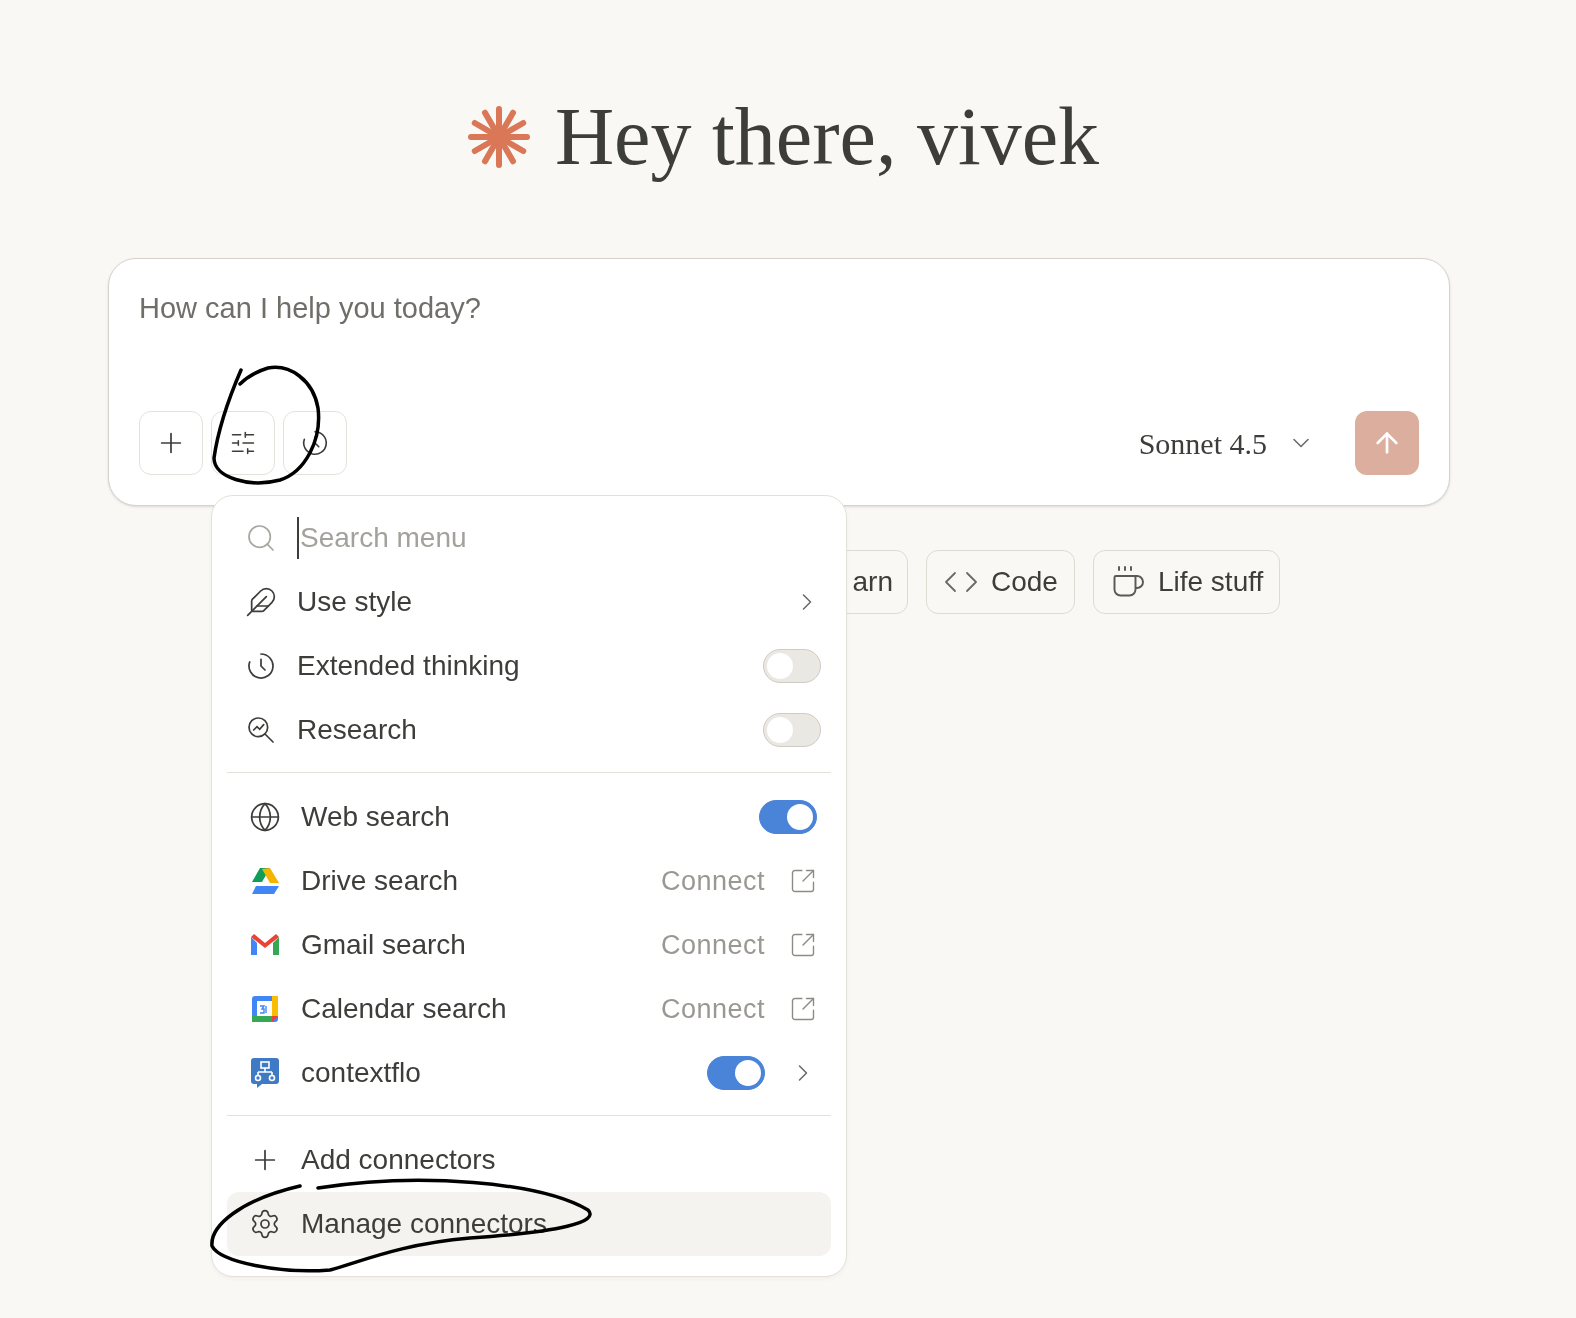 The image size is (1576, 1318). What do you see at coordinates (529, 1009) in the screenshot?
I see `menu-item: Calendar search Connect` at bounding box center [529, 1009].